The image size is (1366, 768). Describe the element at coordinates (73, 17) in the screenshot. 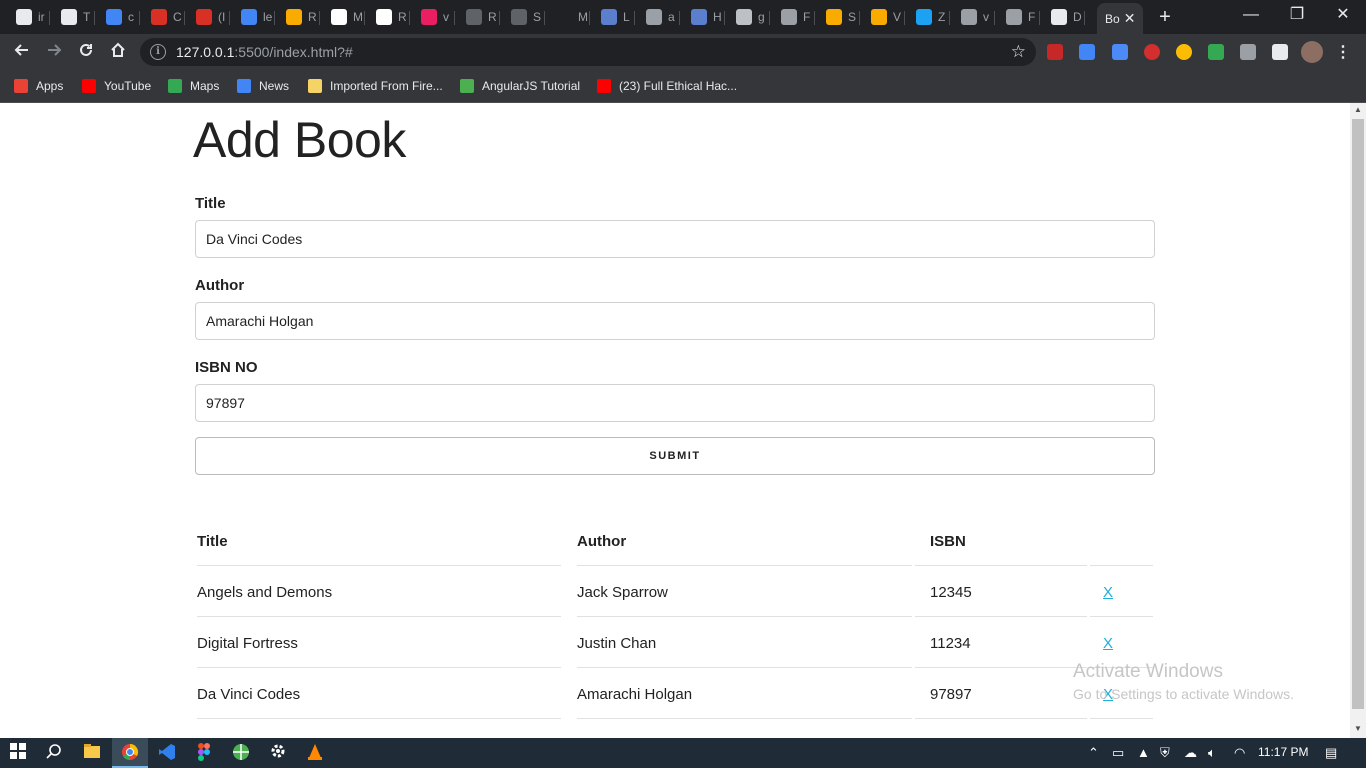

I see `tab: T` at that location.